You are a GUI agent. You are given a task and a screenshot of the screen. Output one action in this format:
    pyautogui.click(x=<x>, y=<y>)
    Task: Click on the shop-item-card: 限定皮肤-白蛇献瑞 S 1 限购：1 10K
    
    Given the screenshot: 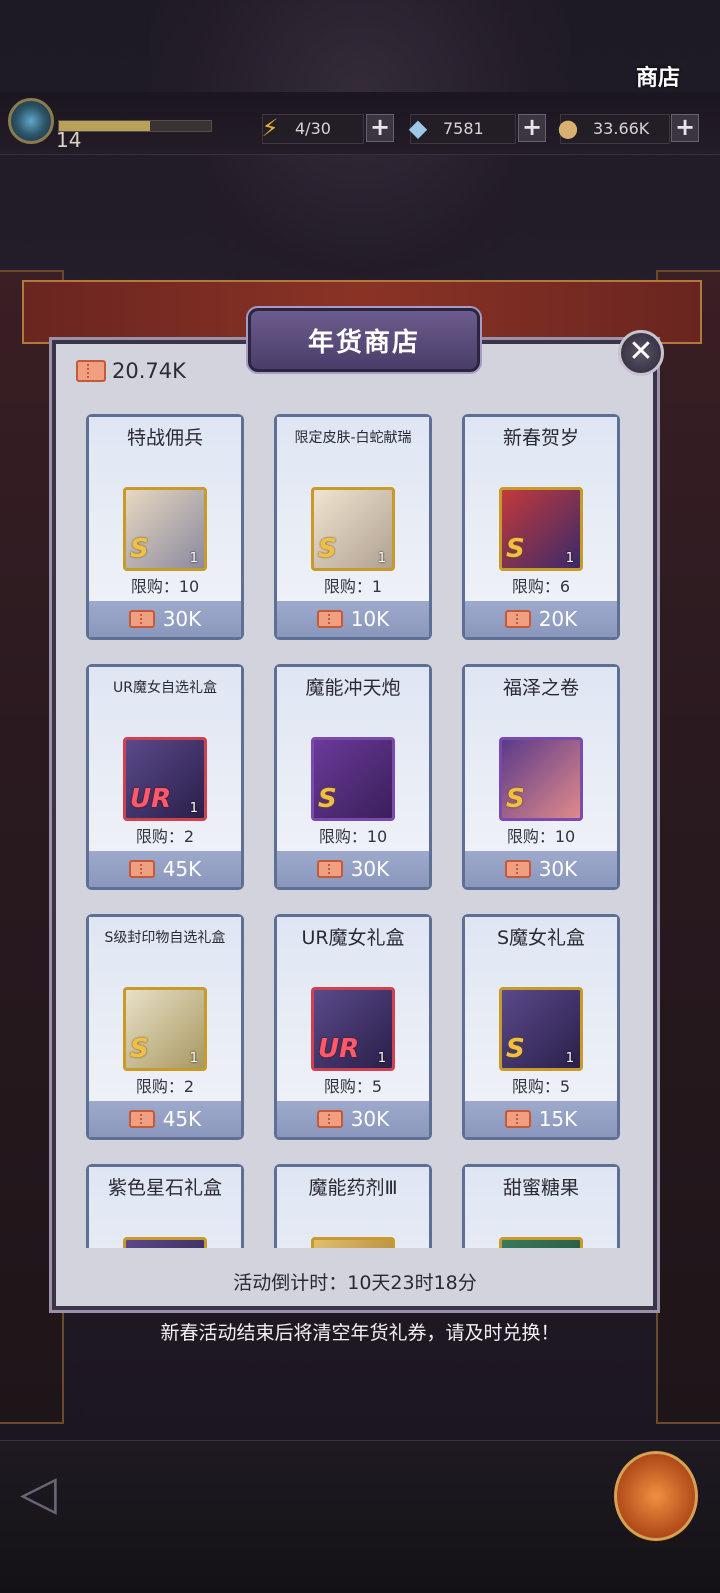 What is the action you would take?
    pyautogui.click(x=353, y=527)
    